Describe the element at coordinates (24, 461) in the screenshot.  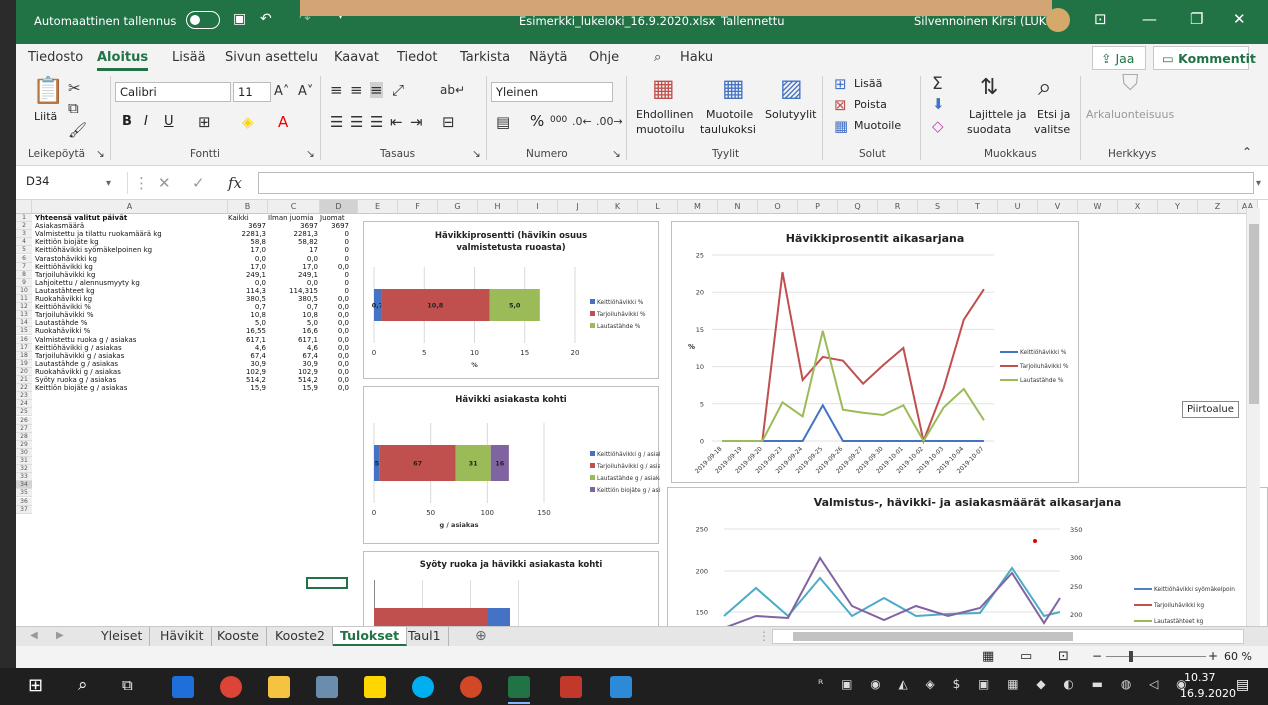
I see `row-header-31: 31` at that location.